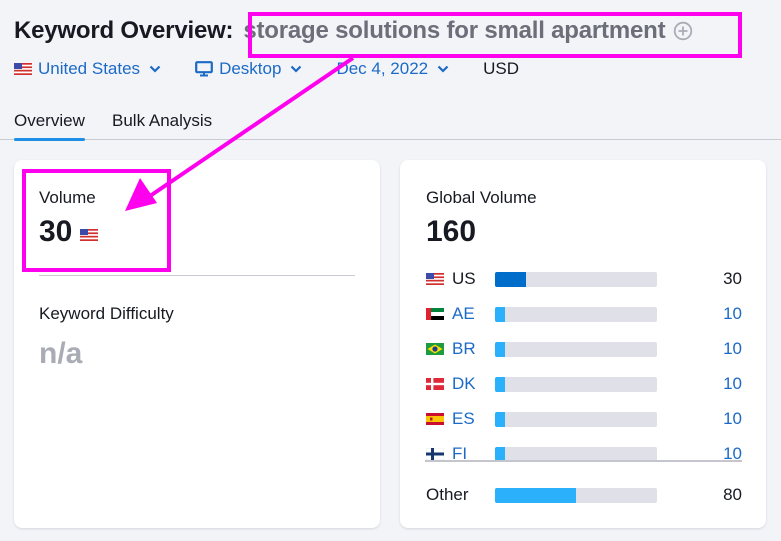 The height and width of the screenshot is (541, 781). I want to click on volume-label: Volume, so click(67, 197).